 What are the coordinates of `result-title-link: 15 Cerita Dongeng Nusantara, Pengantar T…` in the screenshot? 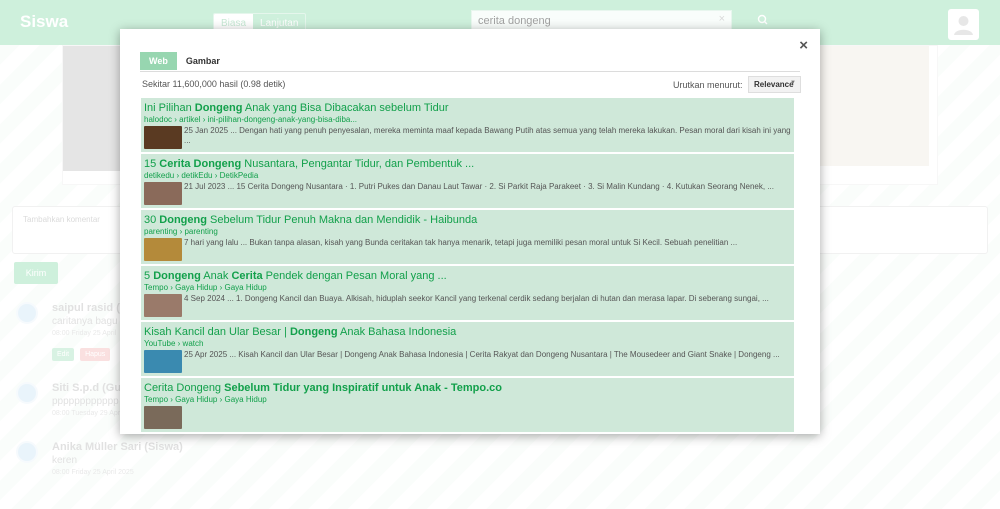 It's located at (467, 164).